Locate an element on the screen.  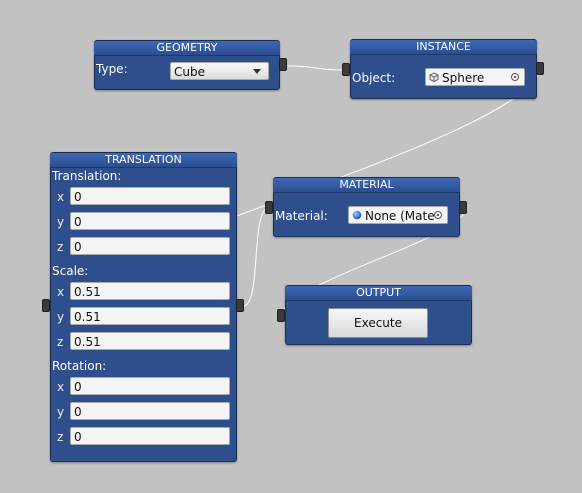
translation-x-input: 0 is located at coordinates (150, 196).